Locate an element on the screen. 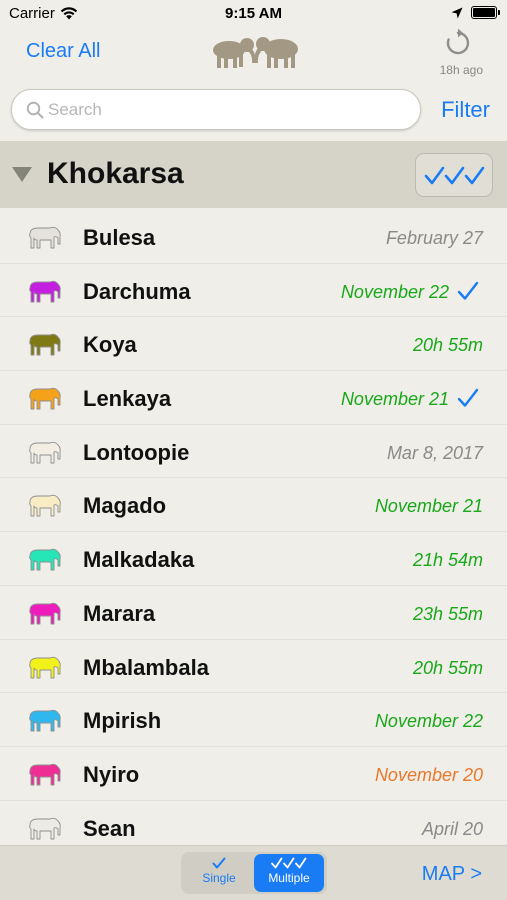  elephant-name: Lenkaya is located at coordinates (127, 399).